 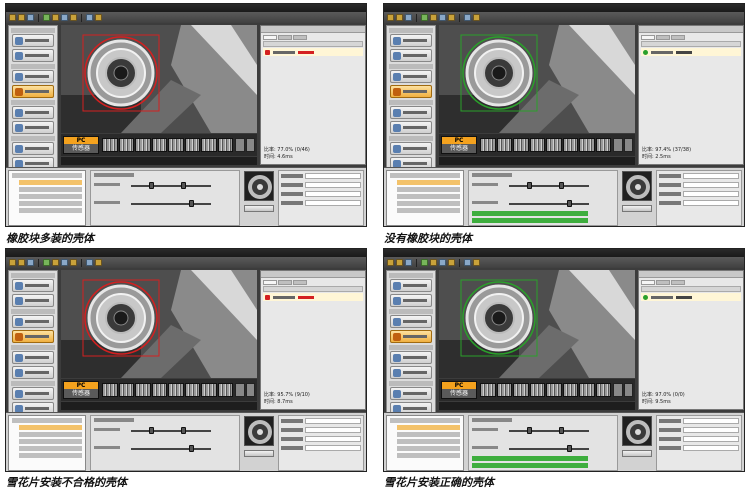 I want to click on sidebar-item-inspect, so click(x=411, y=336).